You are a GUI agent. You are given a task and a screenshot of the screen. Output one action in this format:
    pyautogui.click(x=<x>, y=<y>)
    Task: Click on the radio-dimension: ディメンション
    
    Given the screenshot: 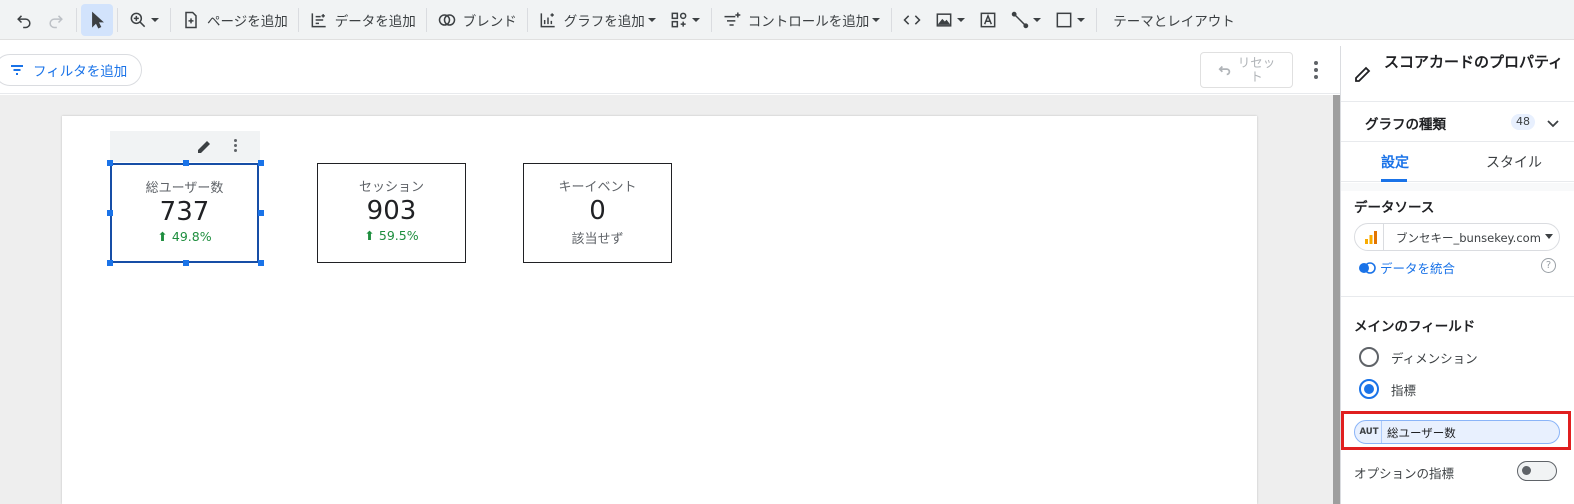 What is the action you would take?
    pyautogui.click(x=1418, y=357)
    